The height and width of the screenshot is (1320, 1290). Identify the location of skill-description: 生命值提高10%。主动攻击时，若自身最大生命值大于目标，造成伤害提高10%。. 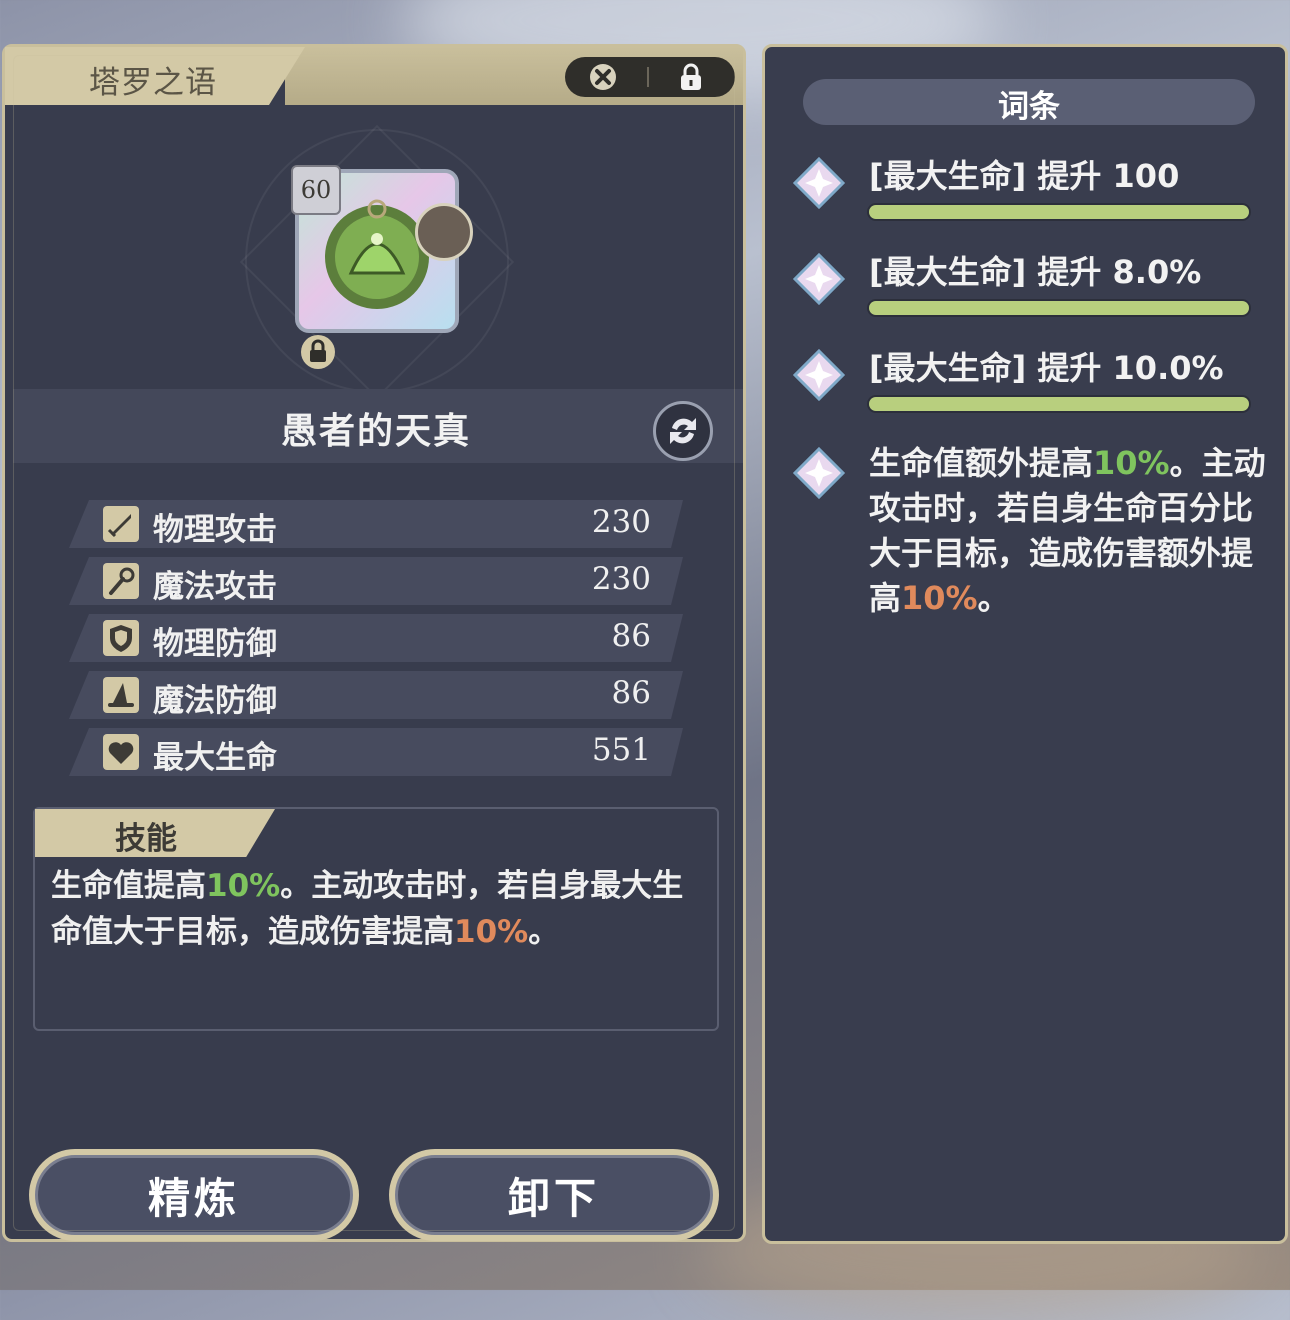
(367, 909).